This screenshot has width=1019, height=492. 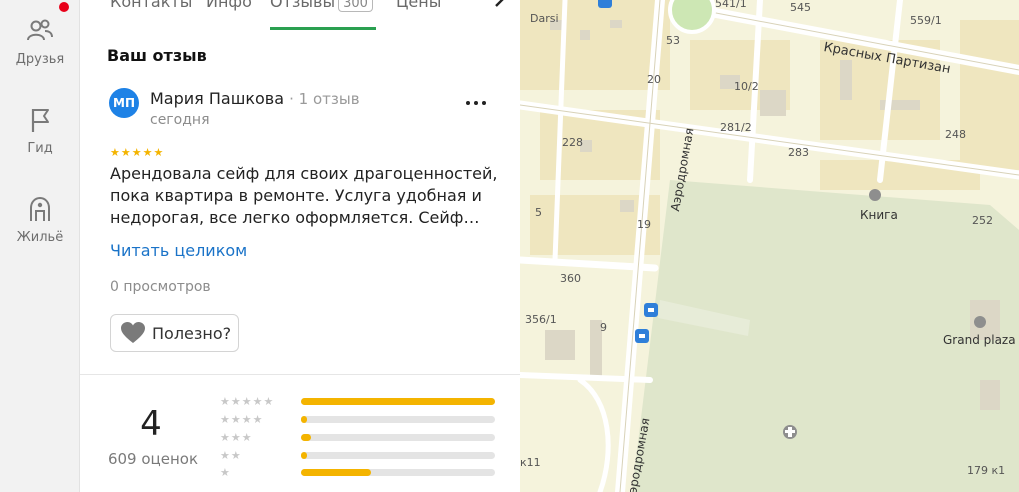 I want to click on helpful-button: Полезно?, so click(x=174, y=333).